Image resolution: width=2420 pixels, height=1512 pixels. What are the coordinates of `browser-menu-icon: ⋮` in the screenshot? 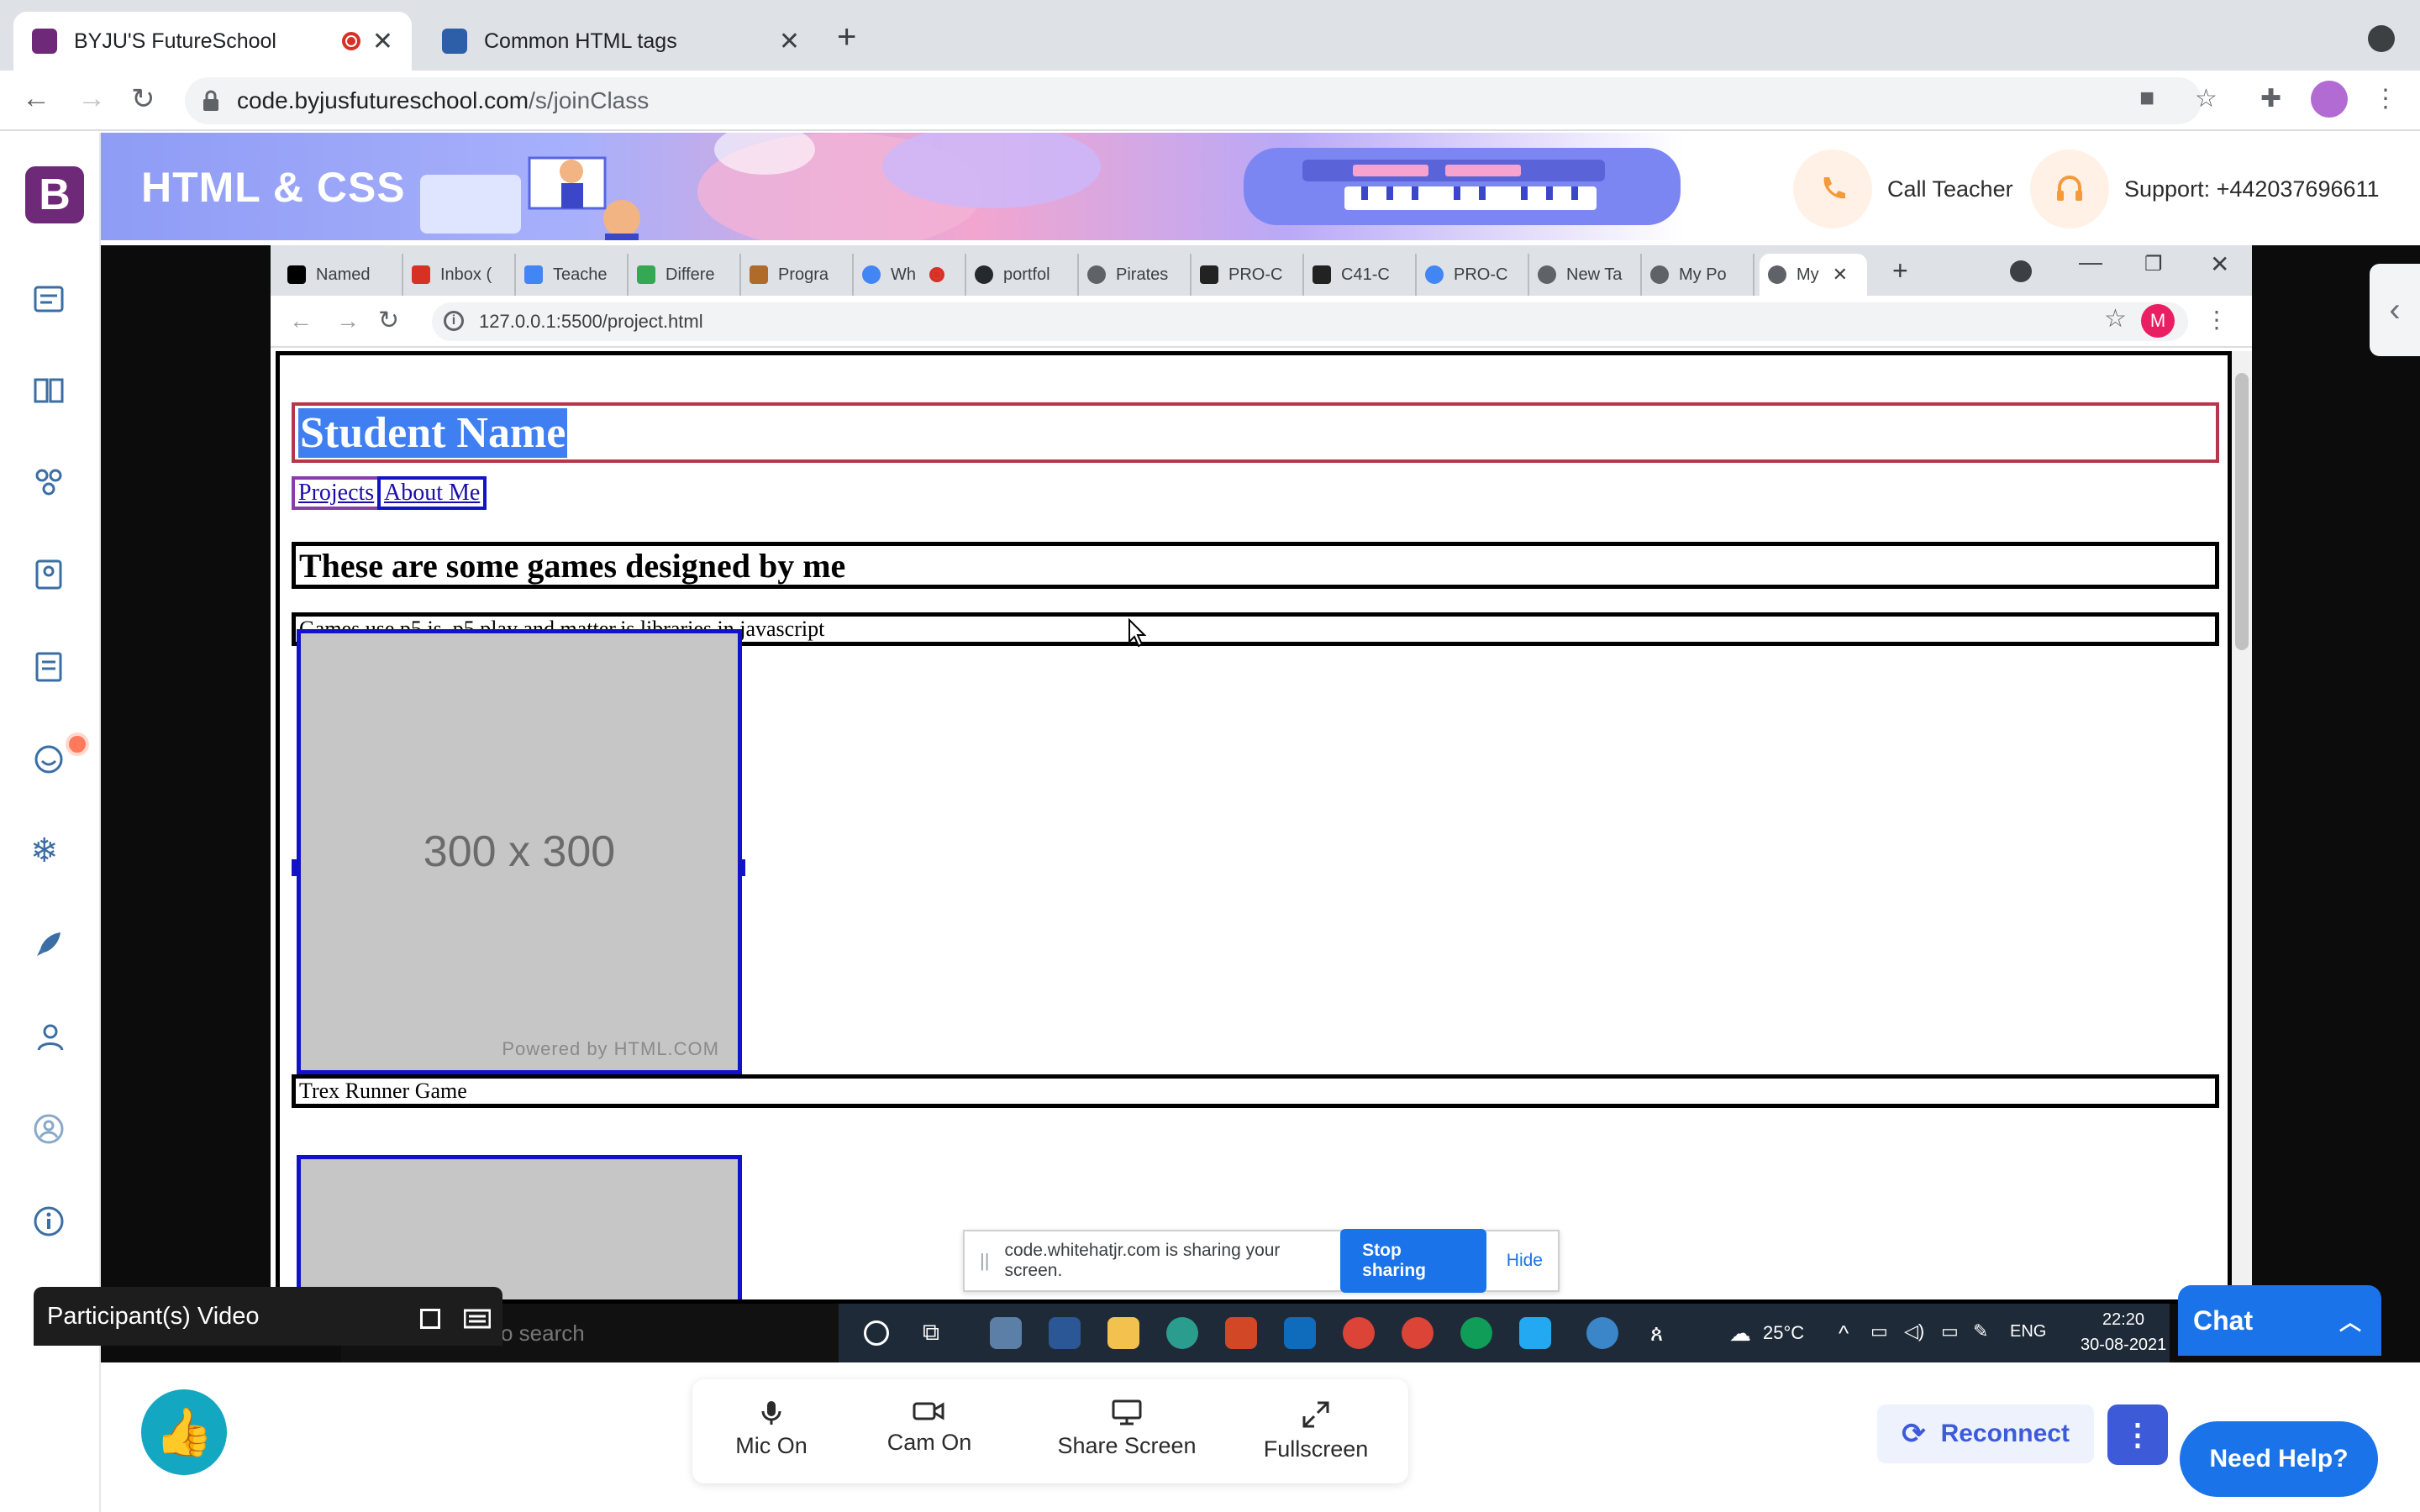 It's located at (2386, 98).